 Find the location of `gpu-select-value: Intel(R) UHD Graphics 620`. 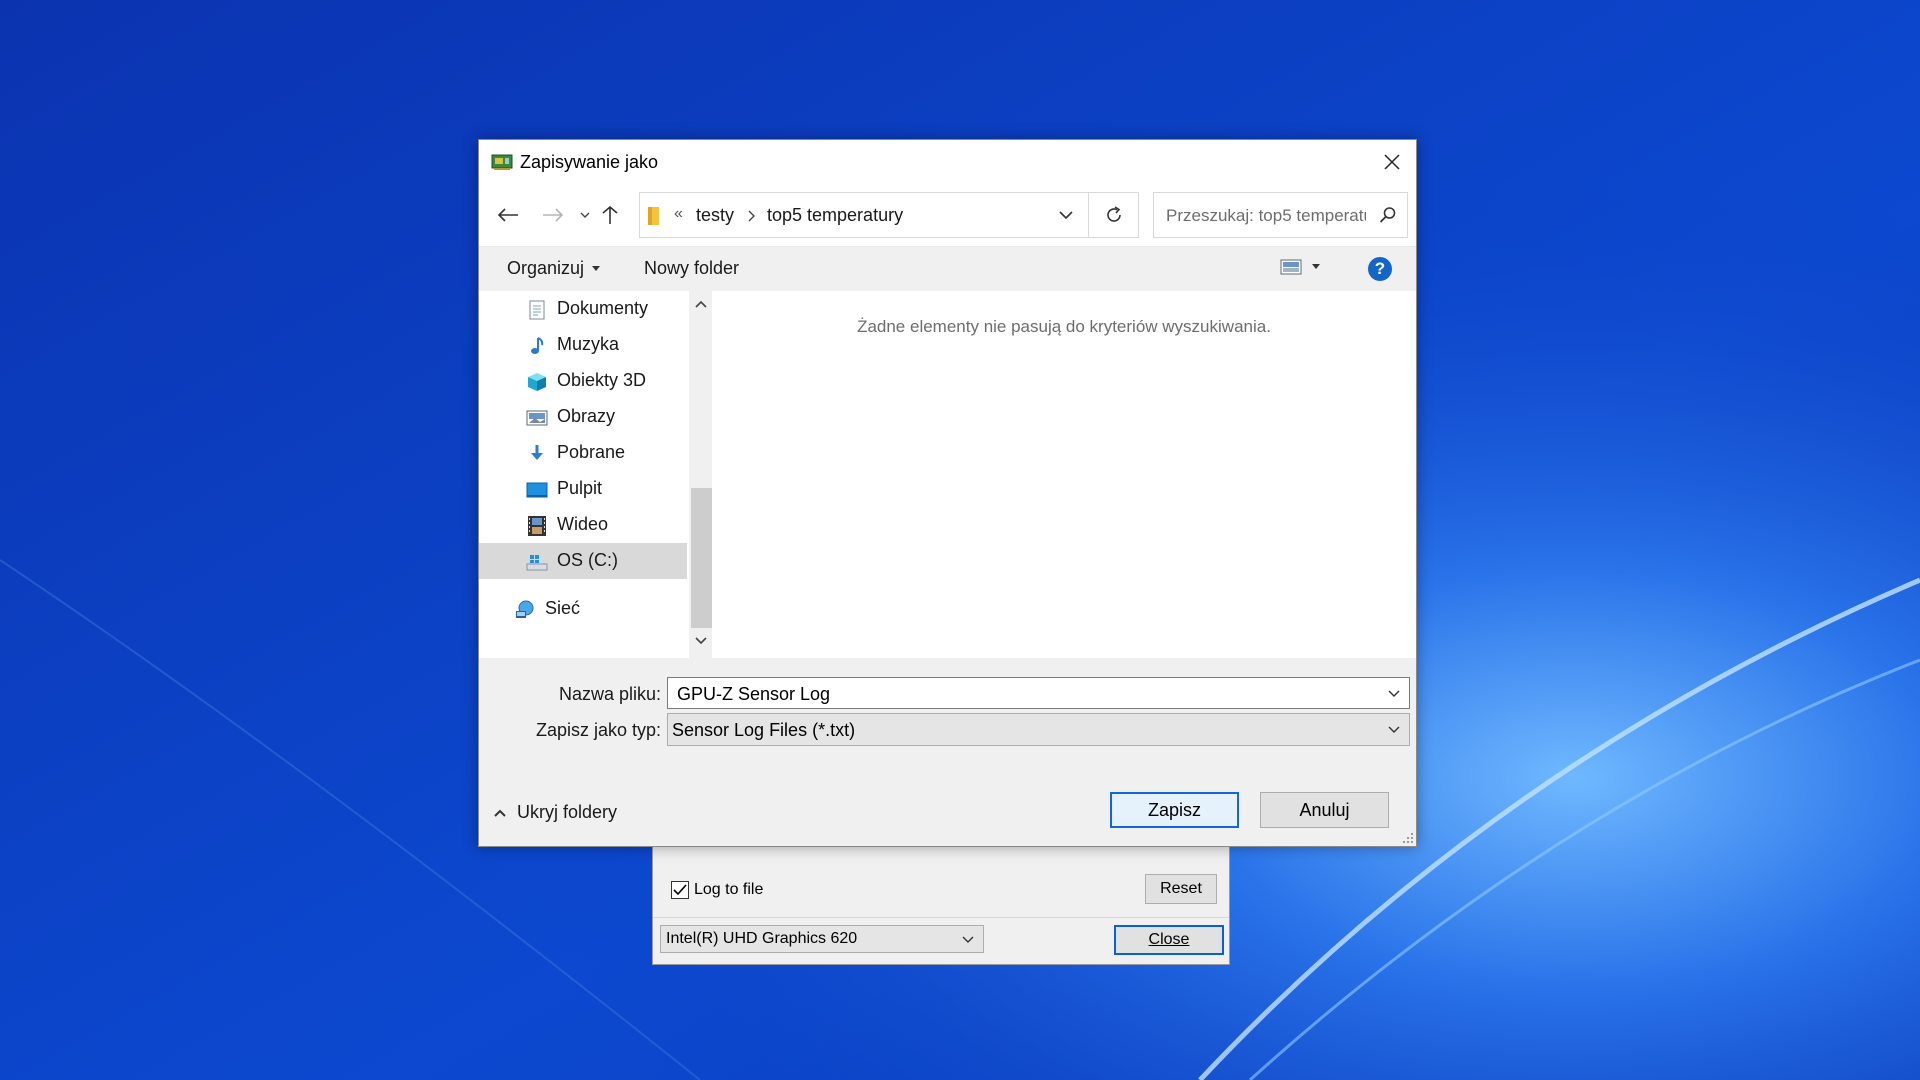

gpu-select-value: Intel(R) UHD Graphics 620 is located at coordinates (762, 938).